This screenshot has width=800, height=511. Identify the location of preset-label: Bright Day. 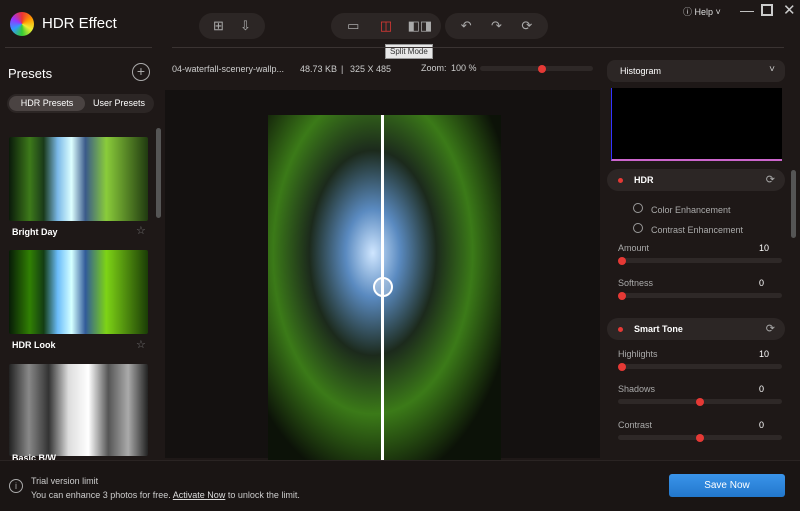
(35, 232).